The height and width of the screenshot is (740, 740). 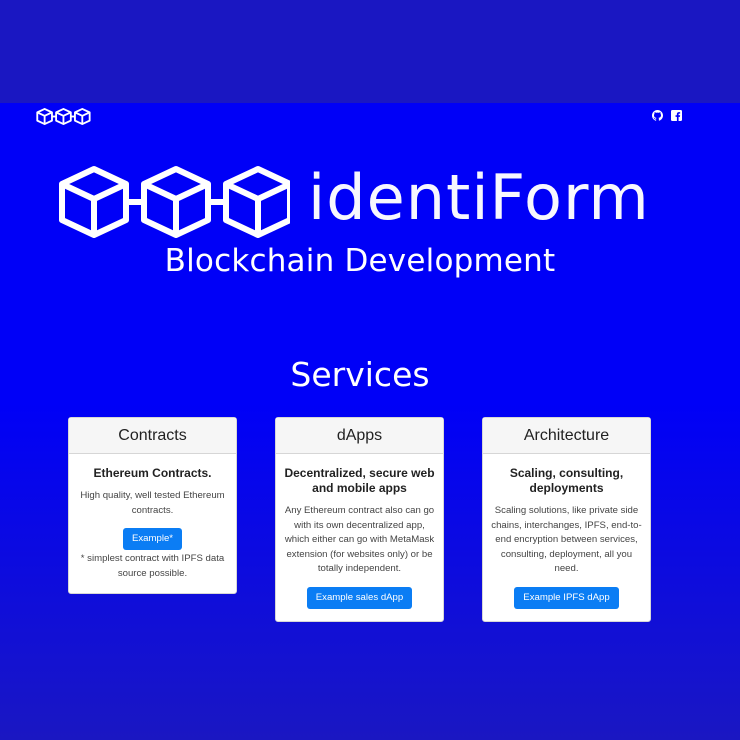 I want to click on card-header: dApps, so click(x=359, y=436).